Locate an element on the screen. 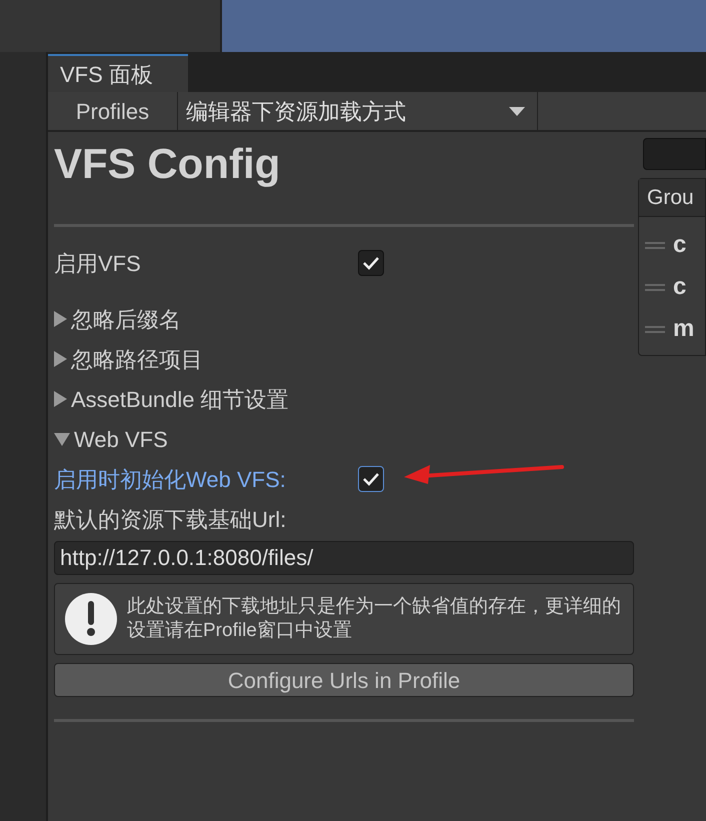 This screenshot has height=821, width=706. help-message: 此处设置的下载地址只是作为一个缺省值的存在，更详细的设置请在Profile窗口中设置 is located at coordinates (374, 619).